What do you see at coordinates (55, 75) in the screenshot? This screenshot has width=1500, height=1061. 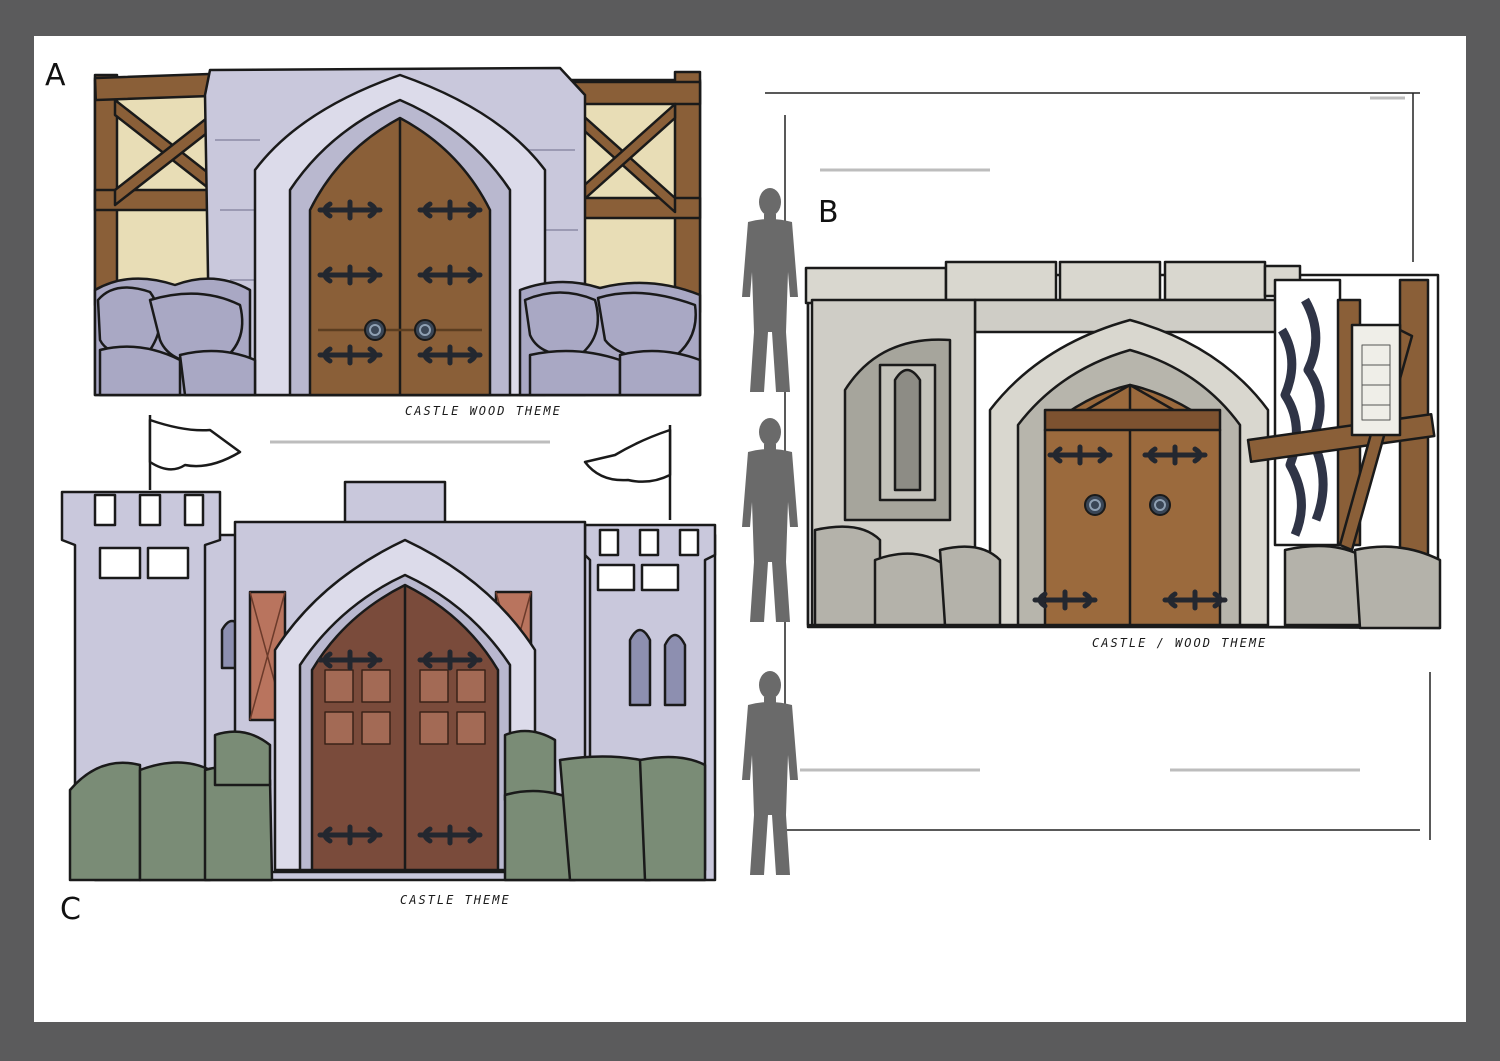 I see `sketch-a-letter: A` at bounding box center [55, 75].